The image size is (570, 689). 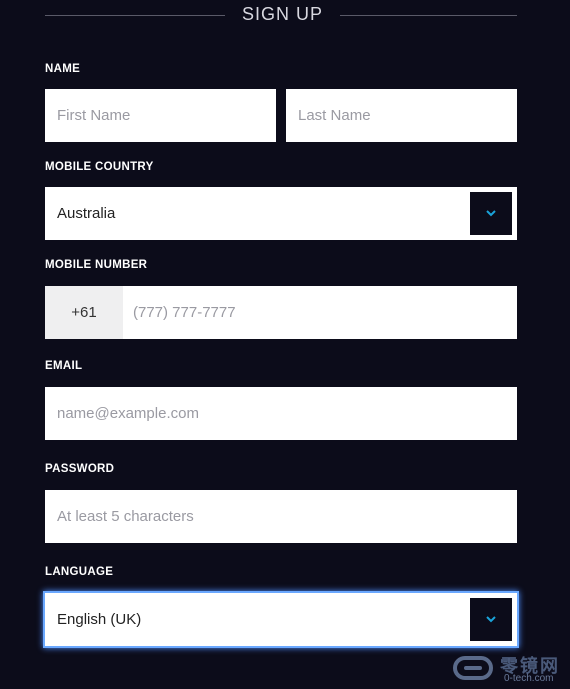 What do you see at coordinates (281, 413) in the screenshot?
I see `email-input` at bounding box center [281, 413].